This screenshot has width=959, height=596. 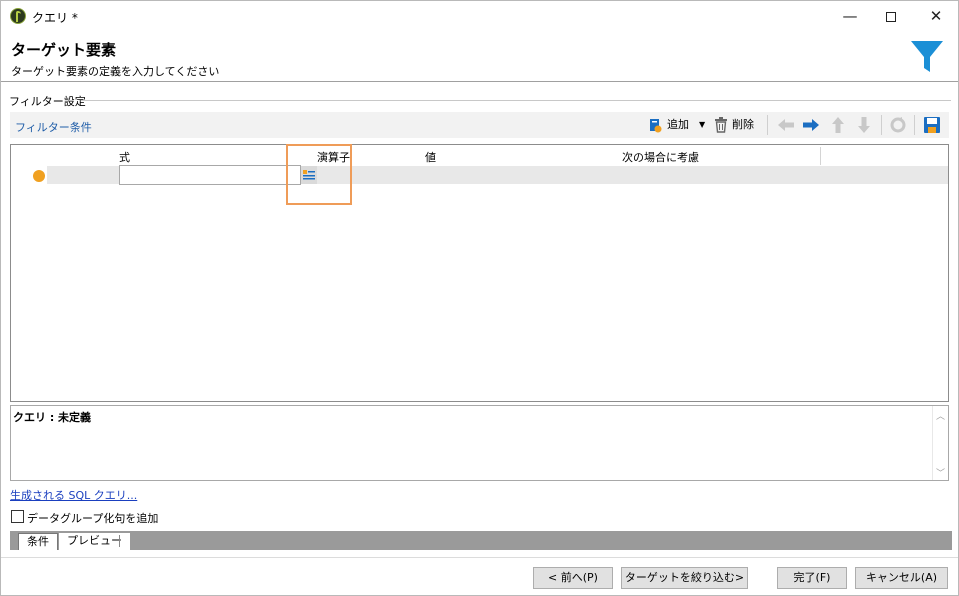 What do you see at coordinates (864, 125) in the screenshot?
I see `arrow-down-icon` at bounding box center [864, 125].